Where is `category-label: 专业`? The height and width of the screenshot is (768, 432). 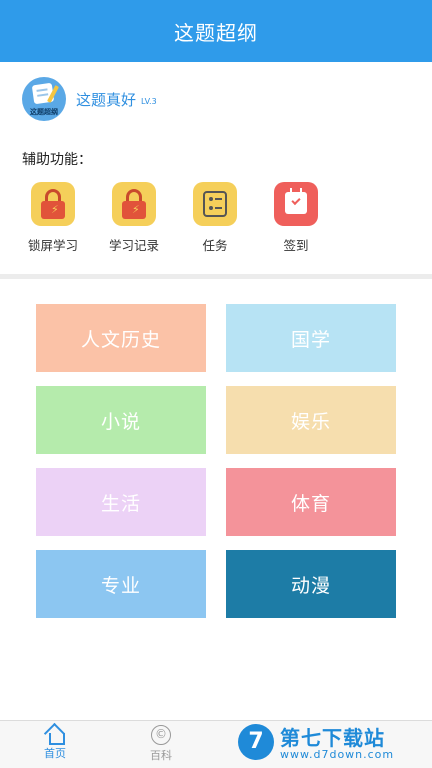
category-label: 专业 is located at coordinates (120, 585).